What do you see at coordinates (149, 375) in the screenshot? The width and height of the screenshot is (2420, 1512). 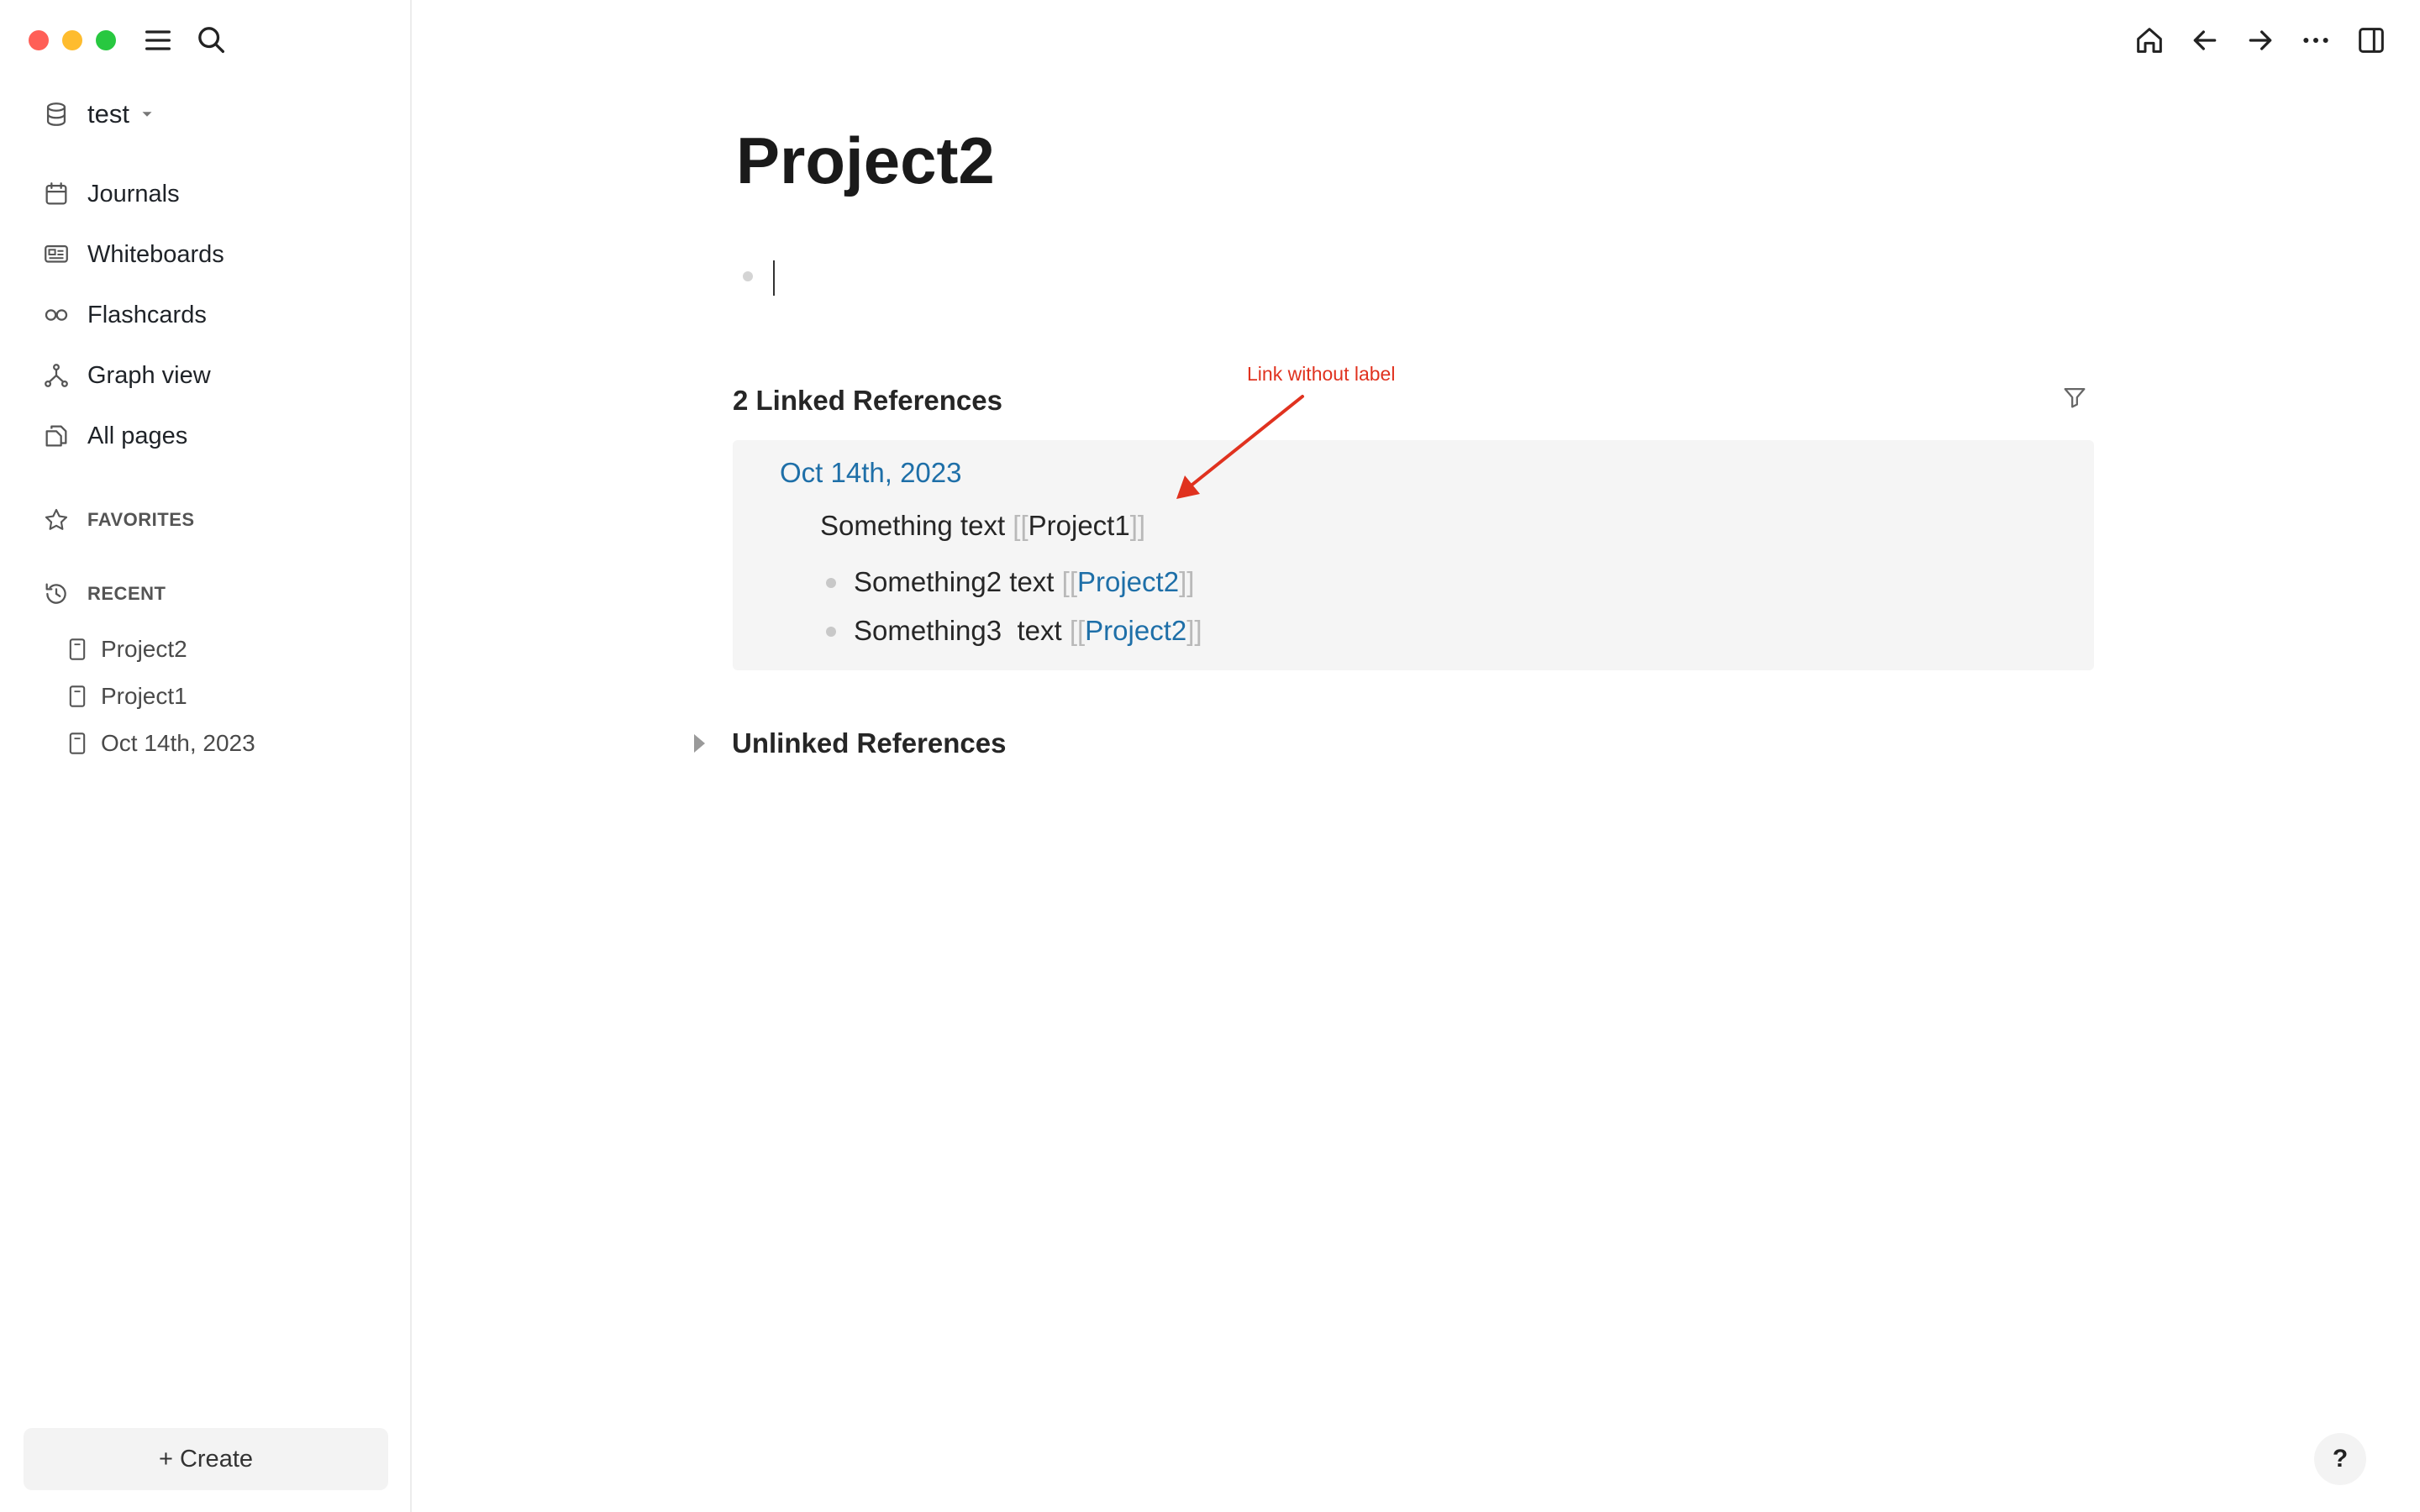 I see `nav-graph-view-label: Graph view` at bounding box center [149, 375].